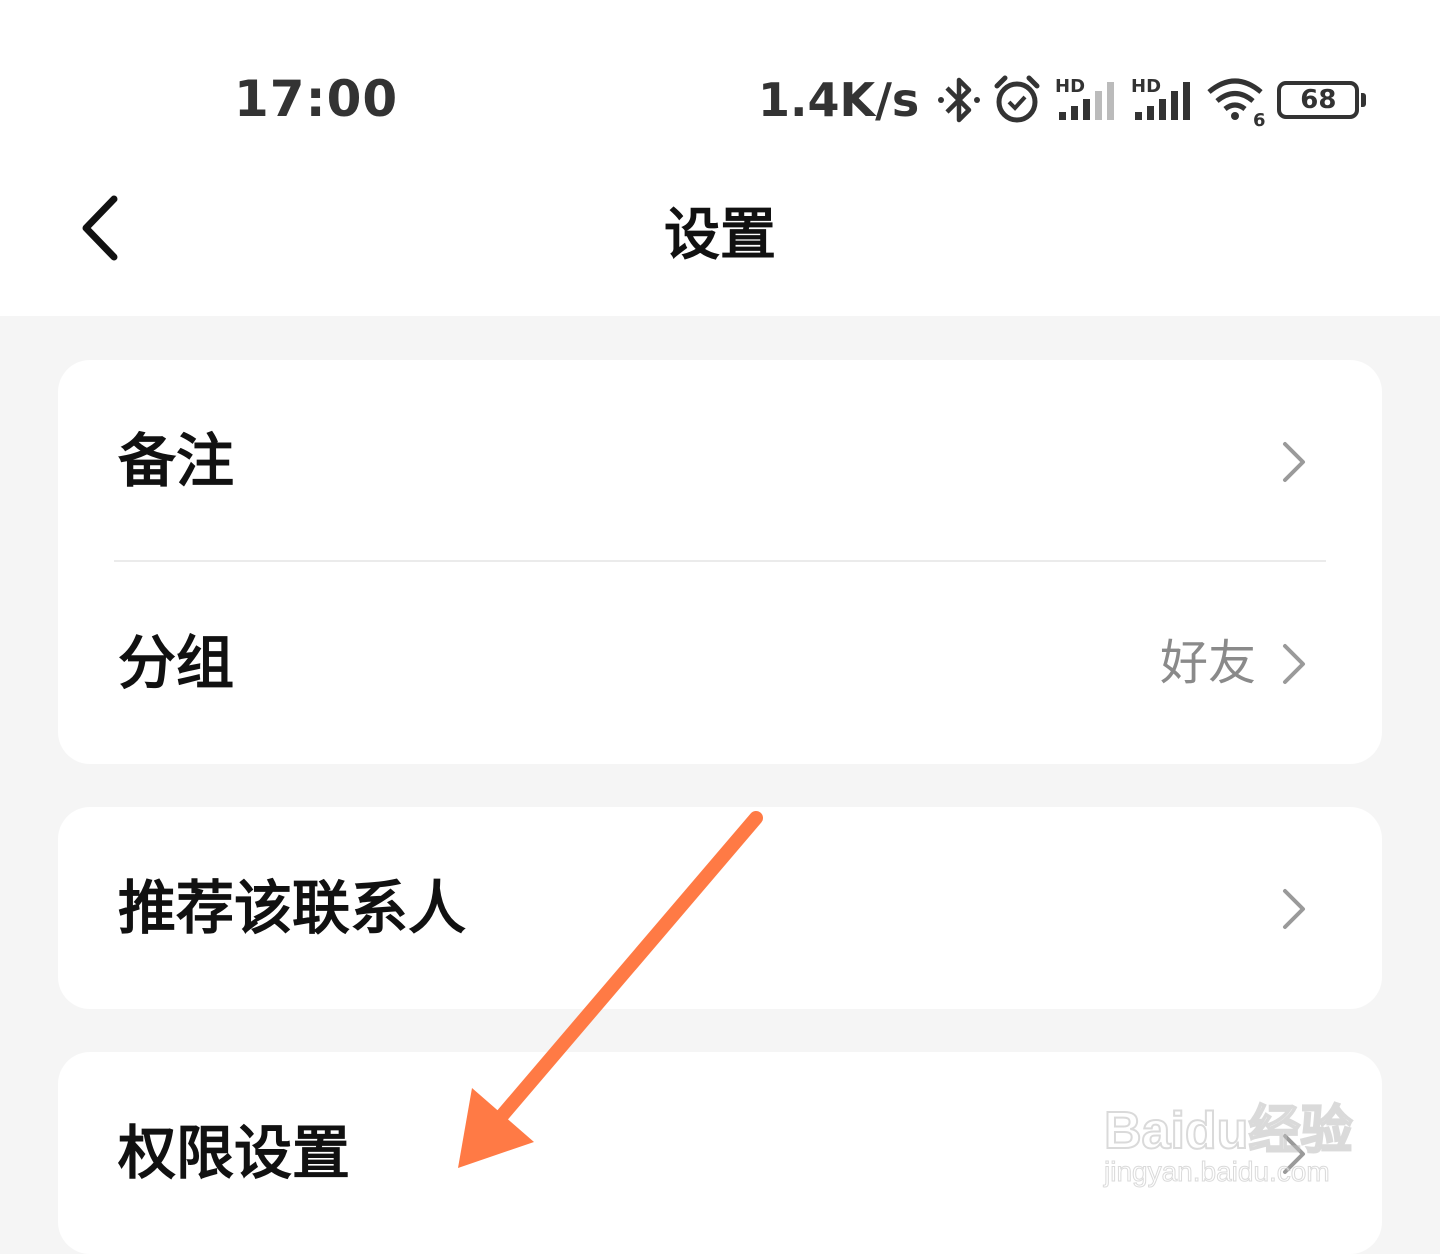 The width and height of the screenshot is (1440, 1254). Describe the element at coordinates (1236, 100) in the screenshot. I see `wifi-icon: 6` at that location.